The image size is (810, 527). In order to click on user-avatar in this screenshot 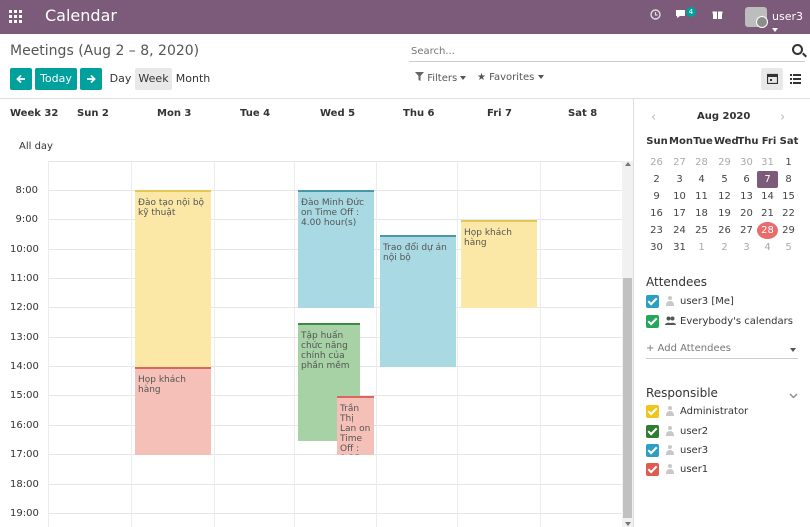, I will do `click(756, 17)`.